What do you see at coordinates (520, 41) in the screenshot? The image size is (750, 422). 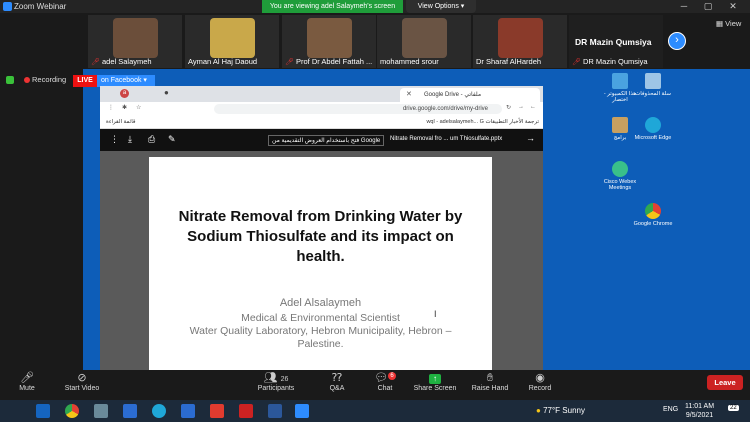 I see `participant-tile: Dr Sharaf AlHardeh` at bounding box center [520, 41].